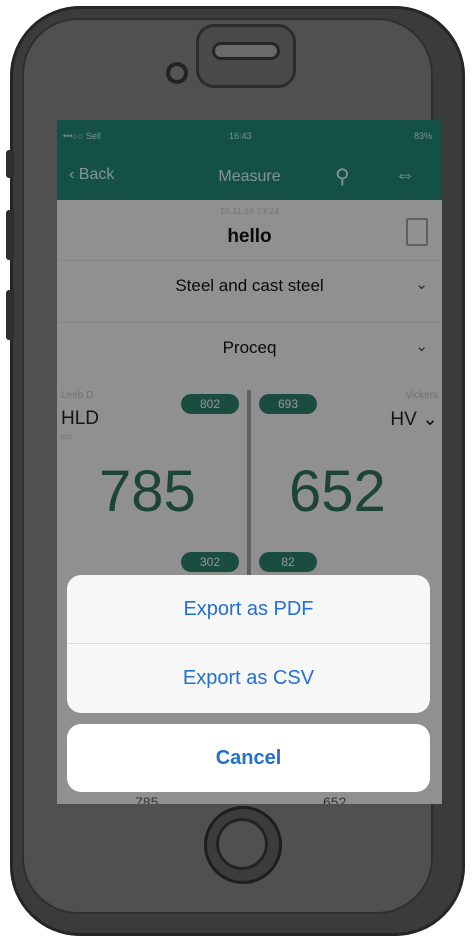 The image size is (475, 941). What do you see at coordinates (10, 315) in the screenshot?
I see `side-button-volume-down` at bounding box center [10, 315].